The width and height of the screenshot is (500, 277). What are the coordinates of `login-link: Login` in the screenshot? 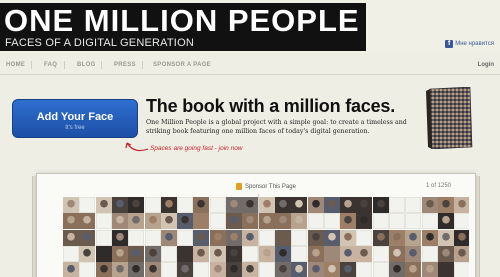 It's located at (486, 65).